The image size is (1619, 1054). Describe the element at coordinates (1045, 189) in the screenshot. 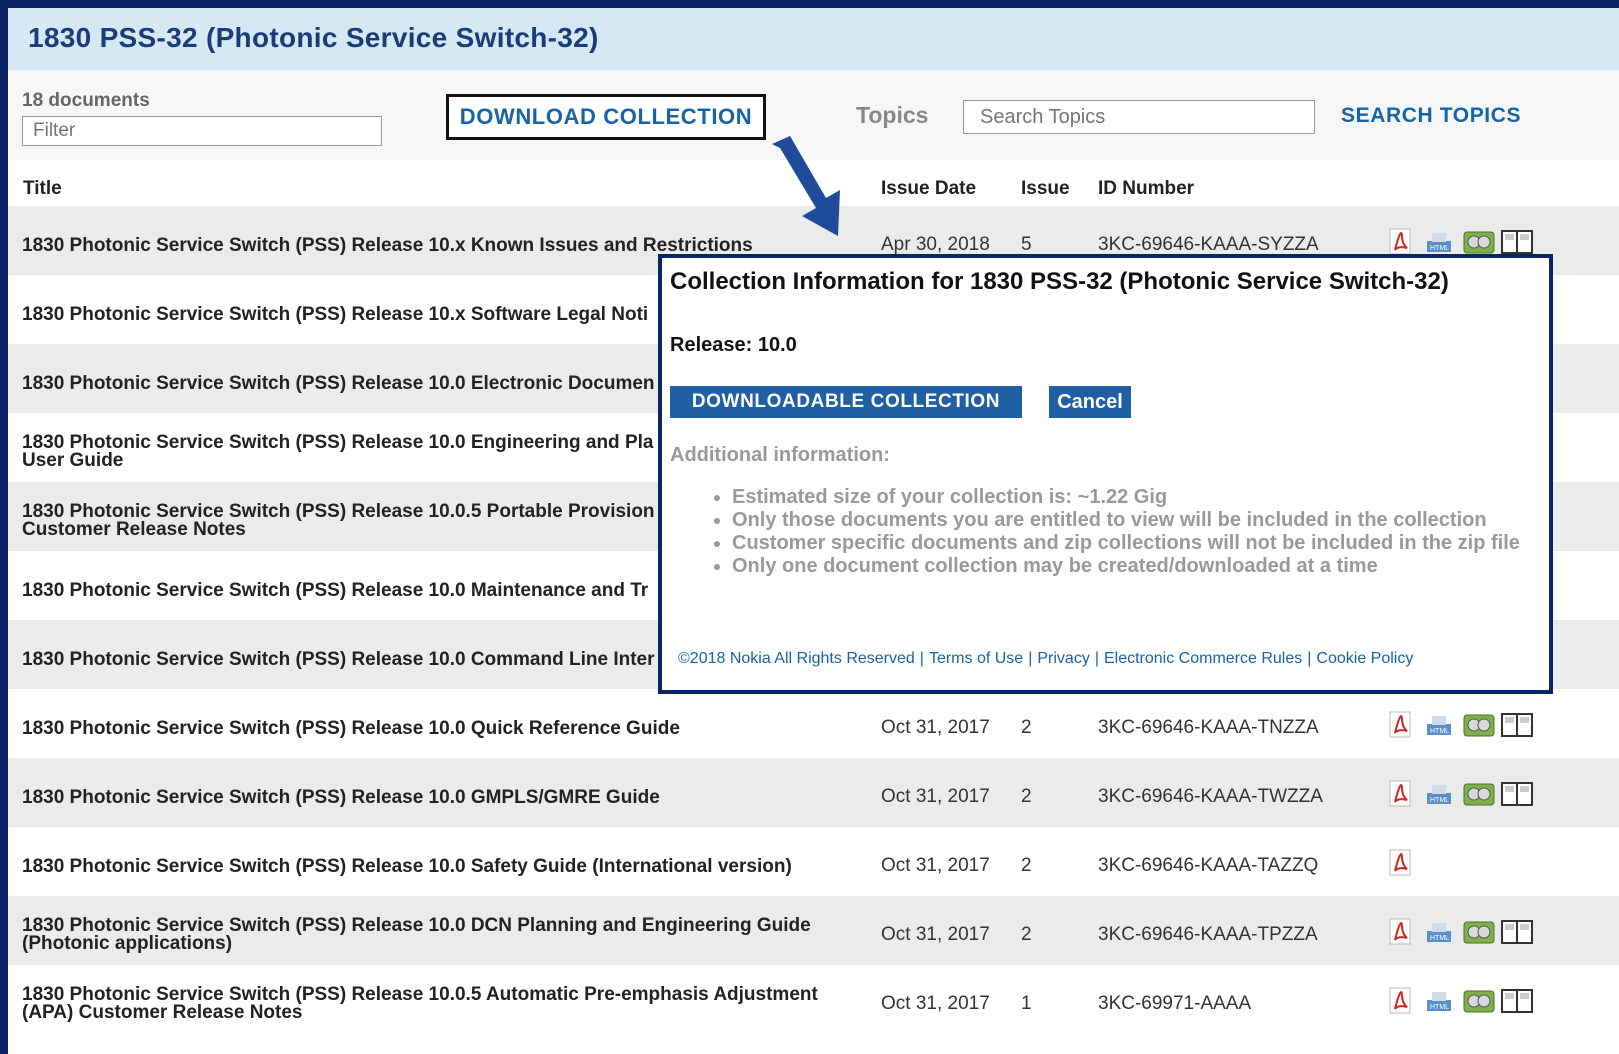

I see `column-header-issue: Issue` at that location.